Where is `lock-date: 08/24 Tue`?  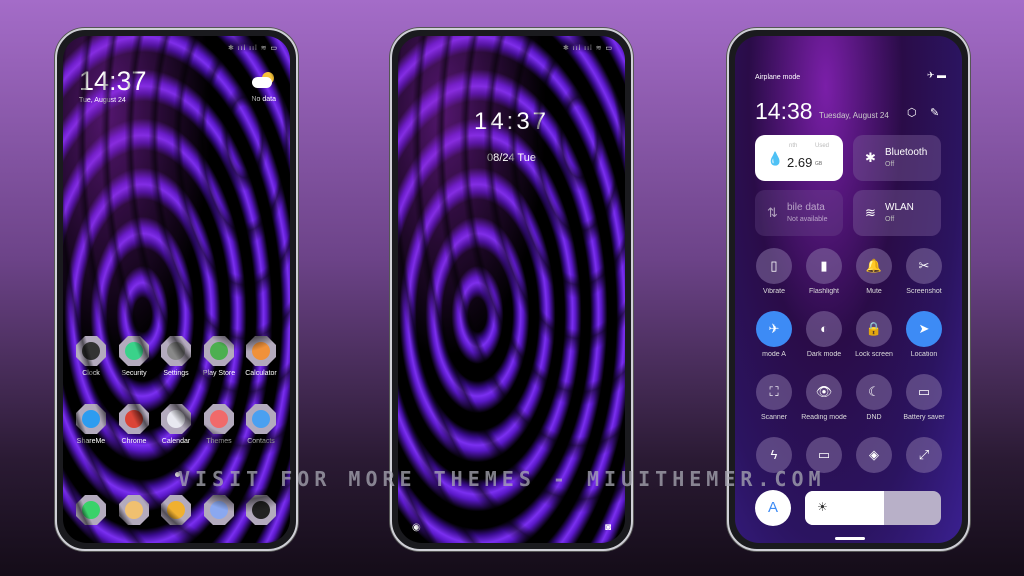 lock-date: 08/24 Tue is located at coordinates (511, 158).